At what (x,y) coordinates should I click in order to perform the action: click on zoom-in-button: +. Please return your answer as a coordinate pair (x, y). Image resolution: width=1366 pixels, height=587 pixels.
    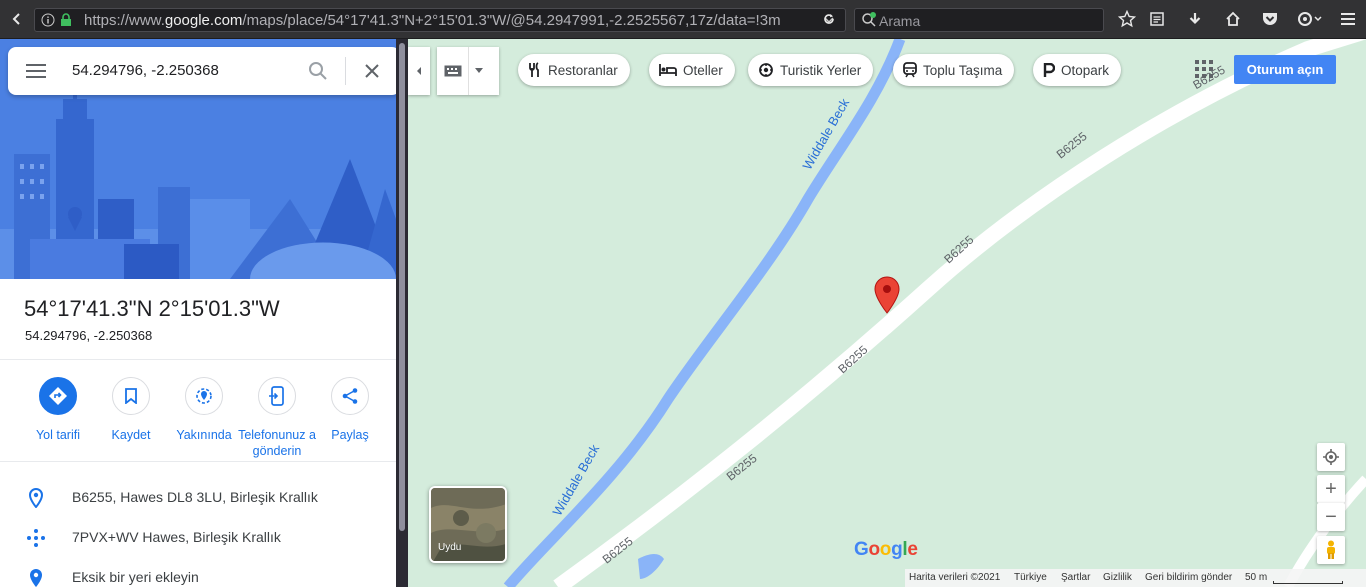
    Looking at the image, I should click on (1331, 489).